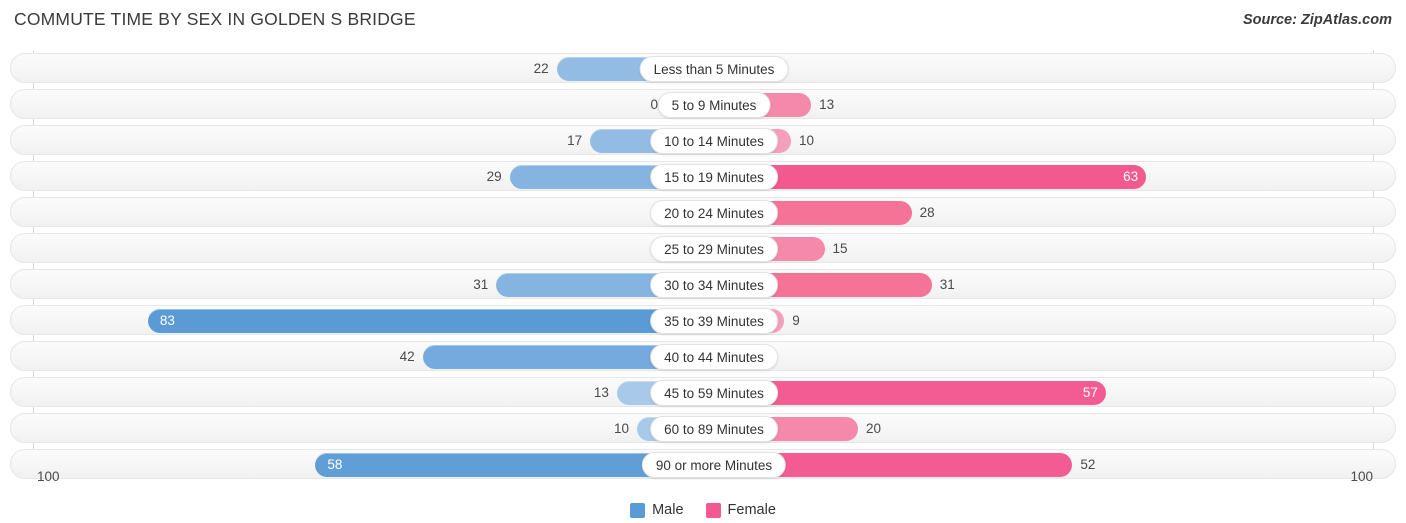  What do you see at coordinates (541, 68) in the screenshot?
I see `value-label-male: 22` at bounding box center [541, 68].